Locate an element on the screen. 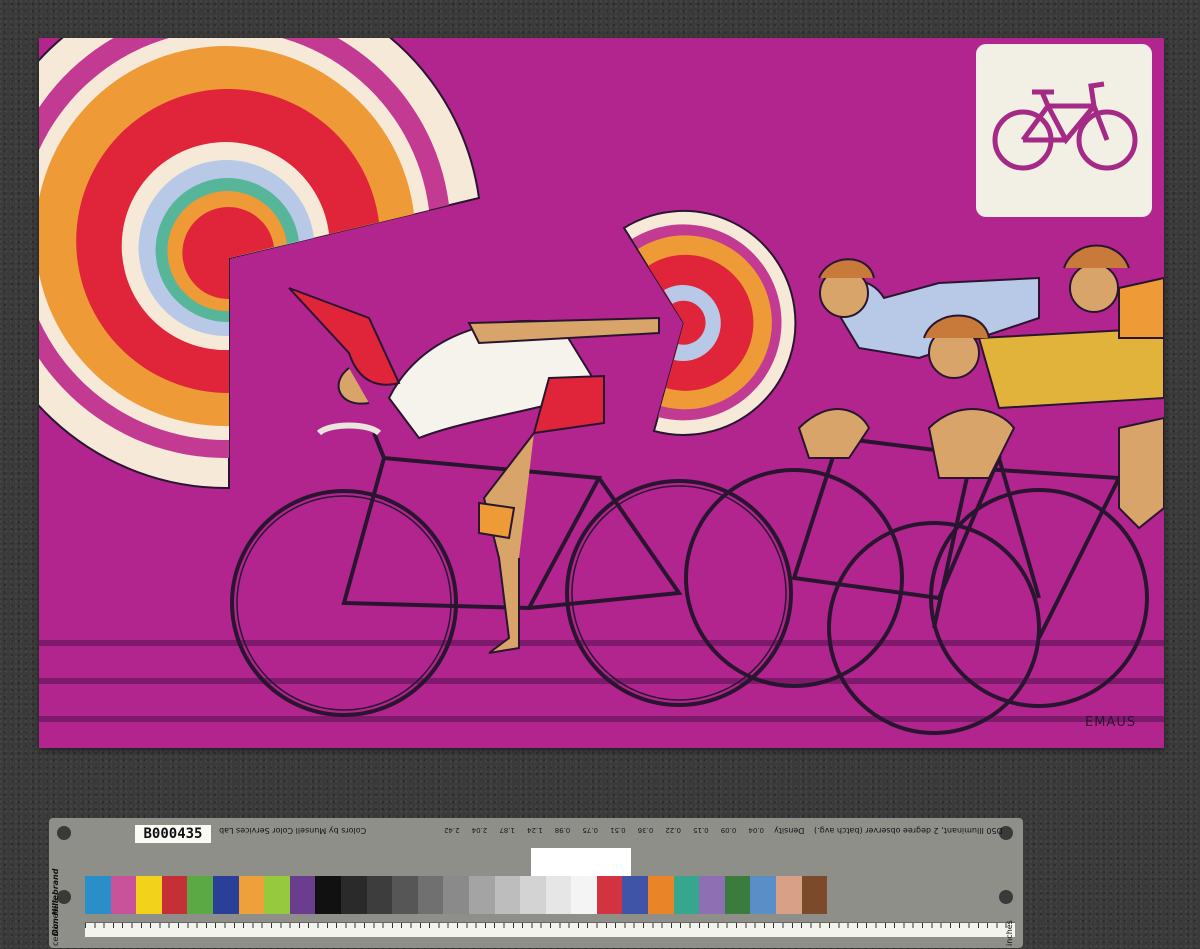  color-patches is located at coordinates (456, 895).